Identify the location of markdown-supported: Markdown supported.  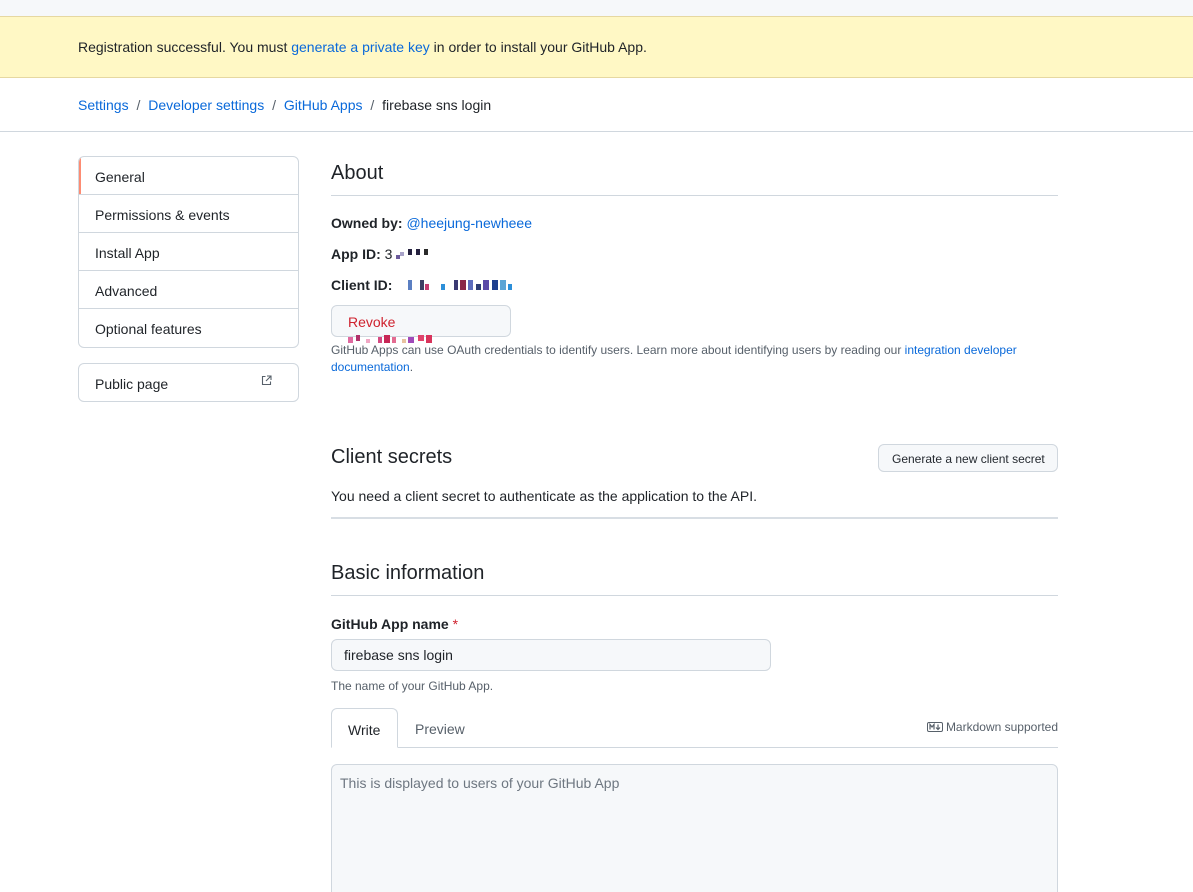
(992, 727).